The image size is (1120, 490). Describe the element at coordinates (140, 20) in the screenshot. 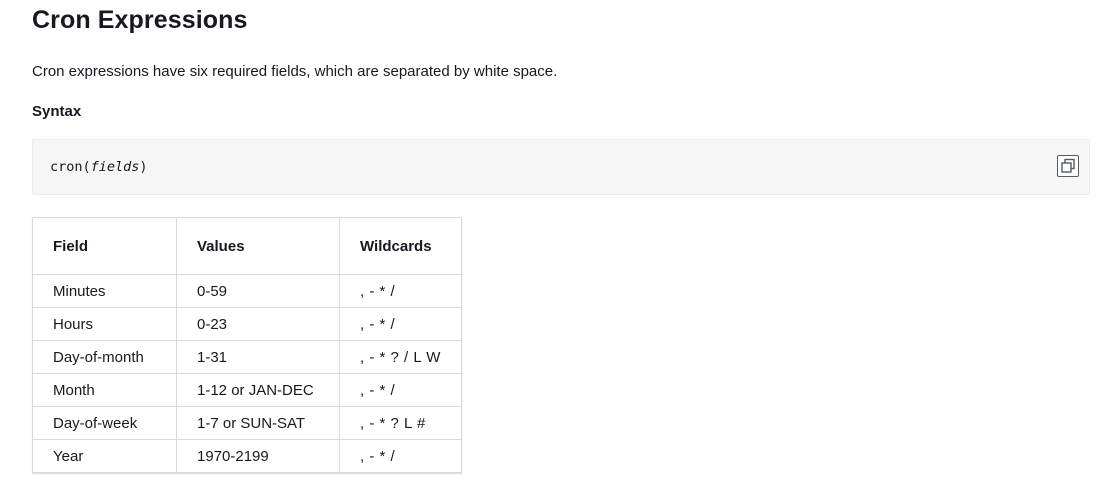

I see `page-title: Cron Expressions` at that location.